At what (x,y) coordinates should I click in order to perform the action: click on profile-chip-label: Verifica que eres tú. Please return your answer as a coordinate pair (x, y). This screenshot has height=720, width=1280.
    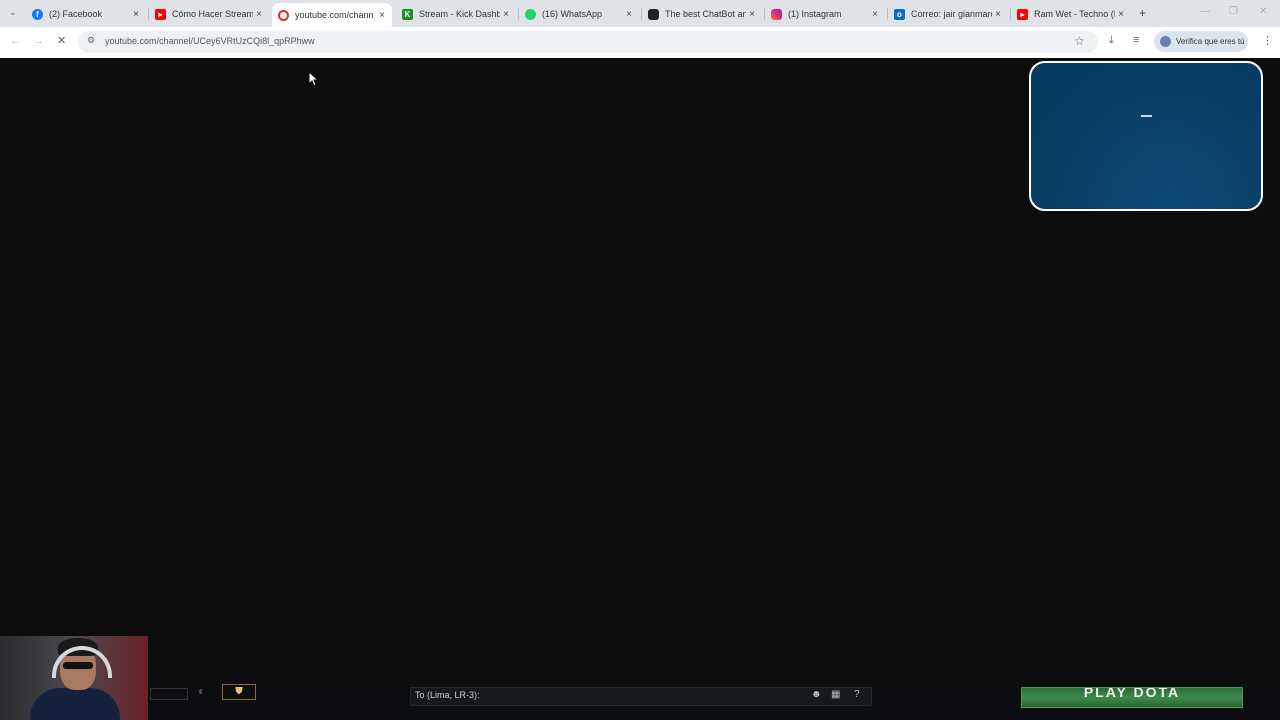
    Looking at the image, I should click on (1210, 41).